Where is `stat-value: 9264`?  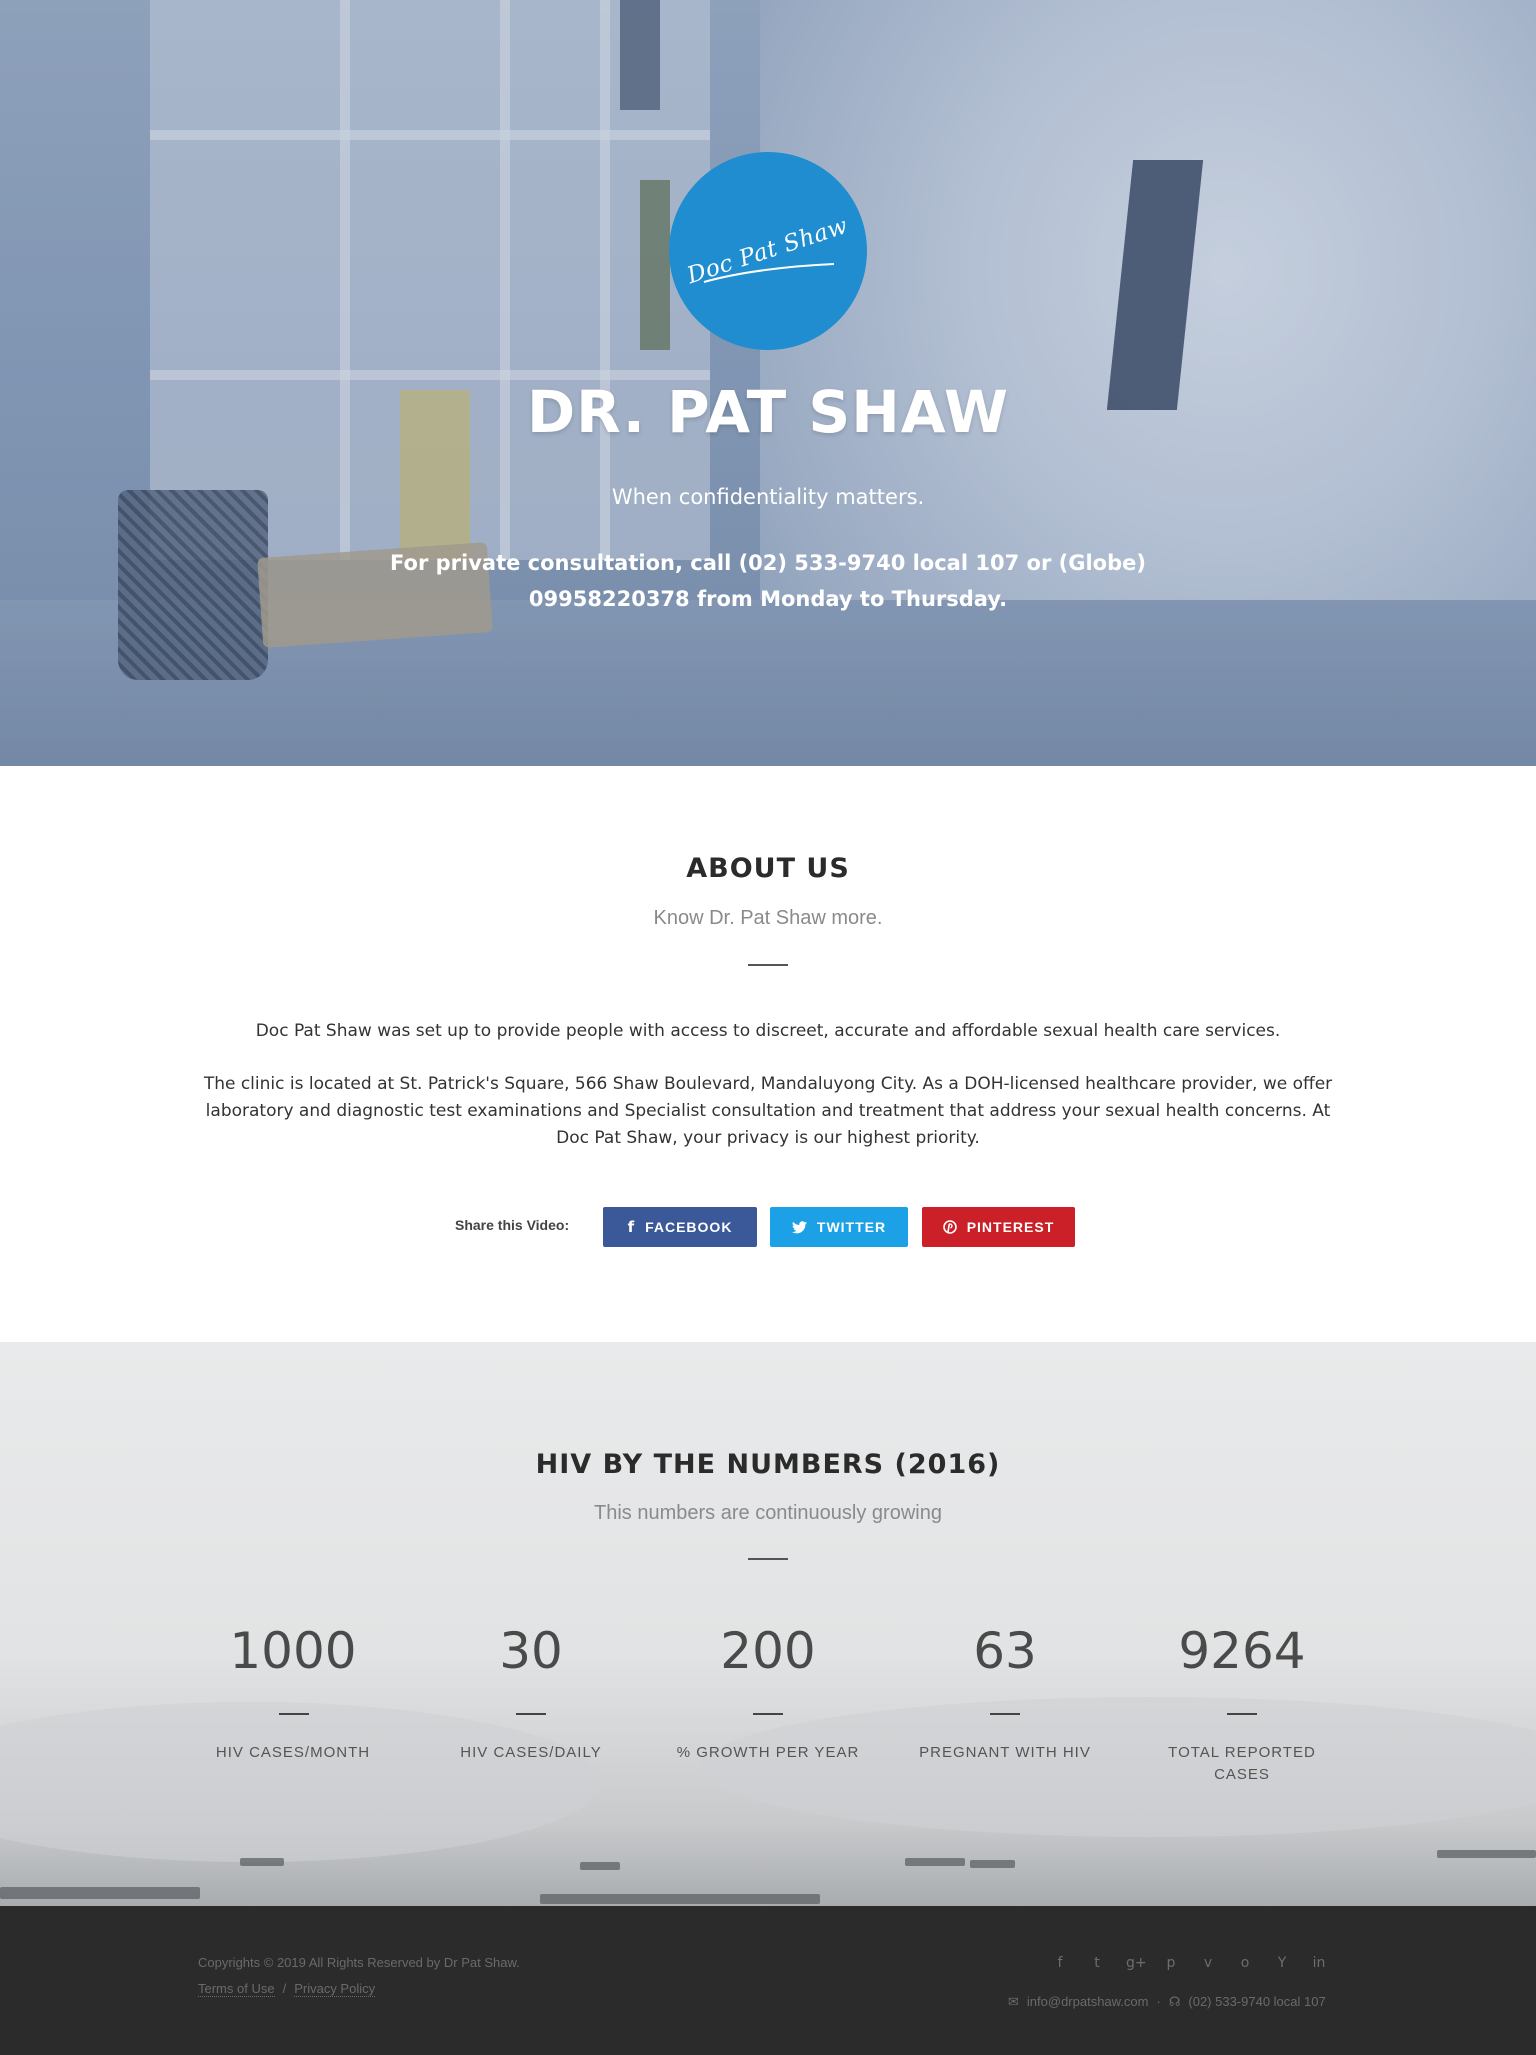 stat-value: 9264 is located at coordinates (1242, 1651).